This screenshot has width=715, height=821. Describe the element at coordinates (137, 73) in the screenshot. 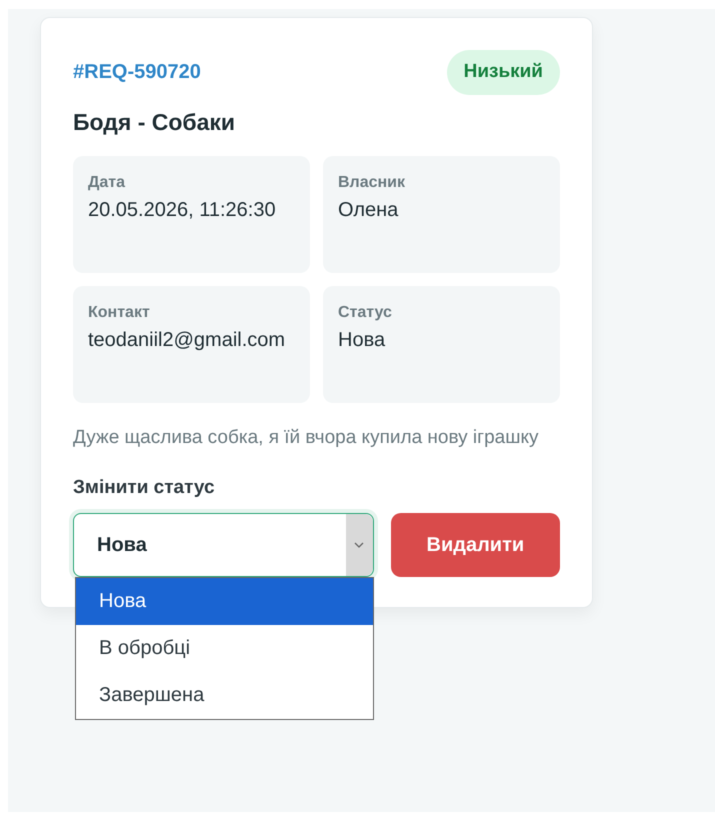

I see `request-id: #REQ-590720` at that location.